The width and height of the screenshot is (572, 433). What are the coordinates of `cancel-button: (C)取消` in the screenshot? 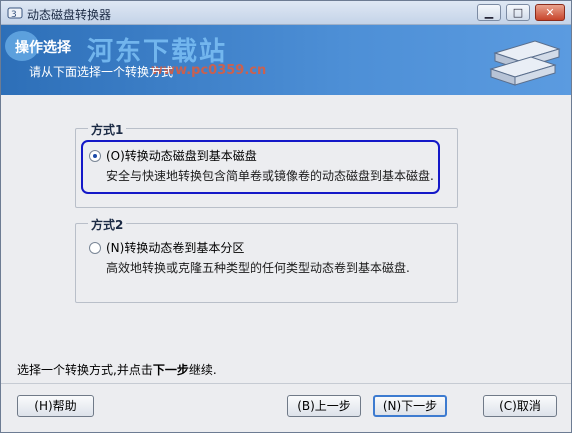 It's located at (520, 406).